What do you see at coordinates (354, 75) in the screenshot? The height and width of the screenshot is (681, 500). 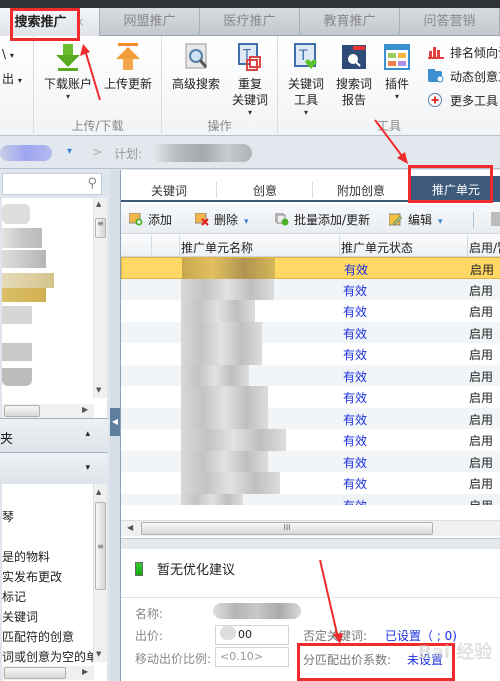 I see `search-term-report-button: 搜索词 报告` at bounding box center [354, 75].